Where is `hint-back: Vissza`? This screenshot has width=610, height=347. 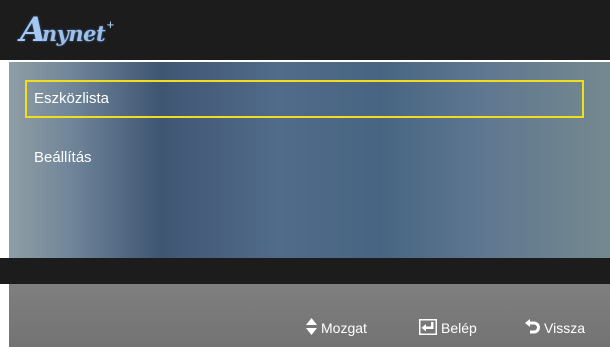 hint-back: Vissza is located at coordinates (554, 328).